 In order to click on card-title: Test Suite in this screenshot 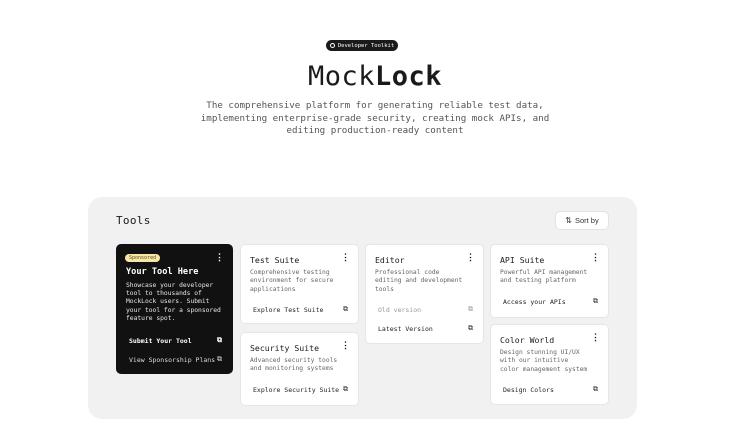, I will do `click(275, 260)`.